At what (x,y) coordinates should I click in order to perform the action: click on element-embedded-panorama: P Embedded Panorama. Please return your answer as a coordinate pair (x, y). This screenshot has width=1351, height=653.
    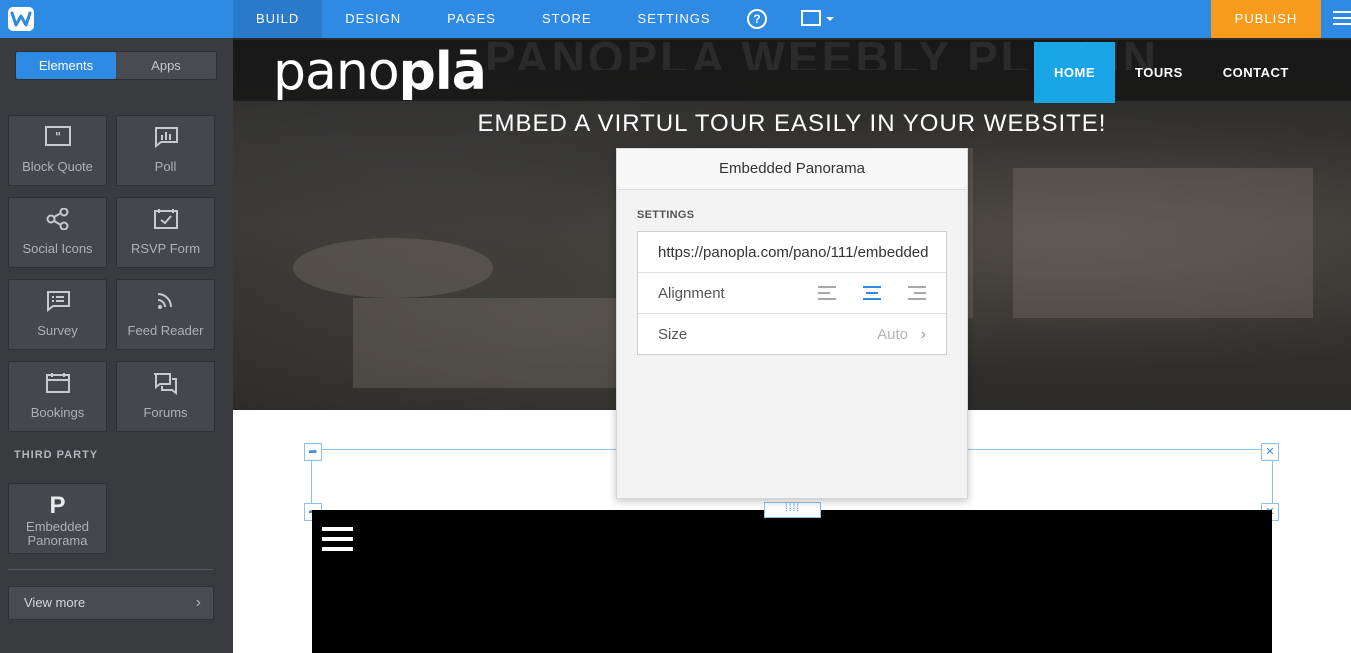
    Looking at the image, I should click on (57, 518).